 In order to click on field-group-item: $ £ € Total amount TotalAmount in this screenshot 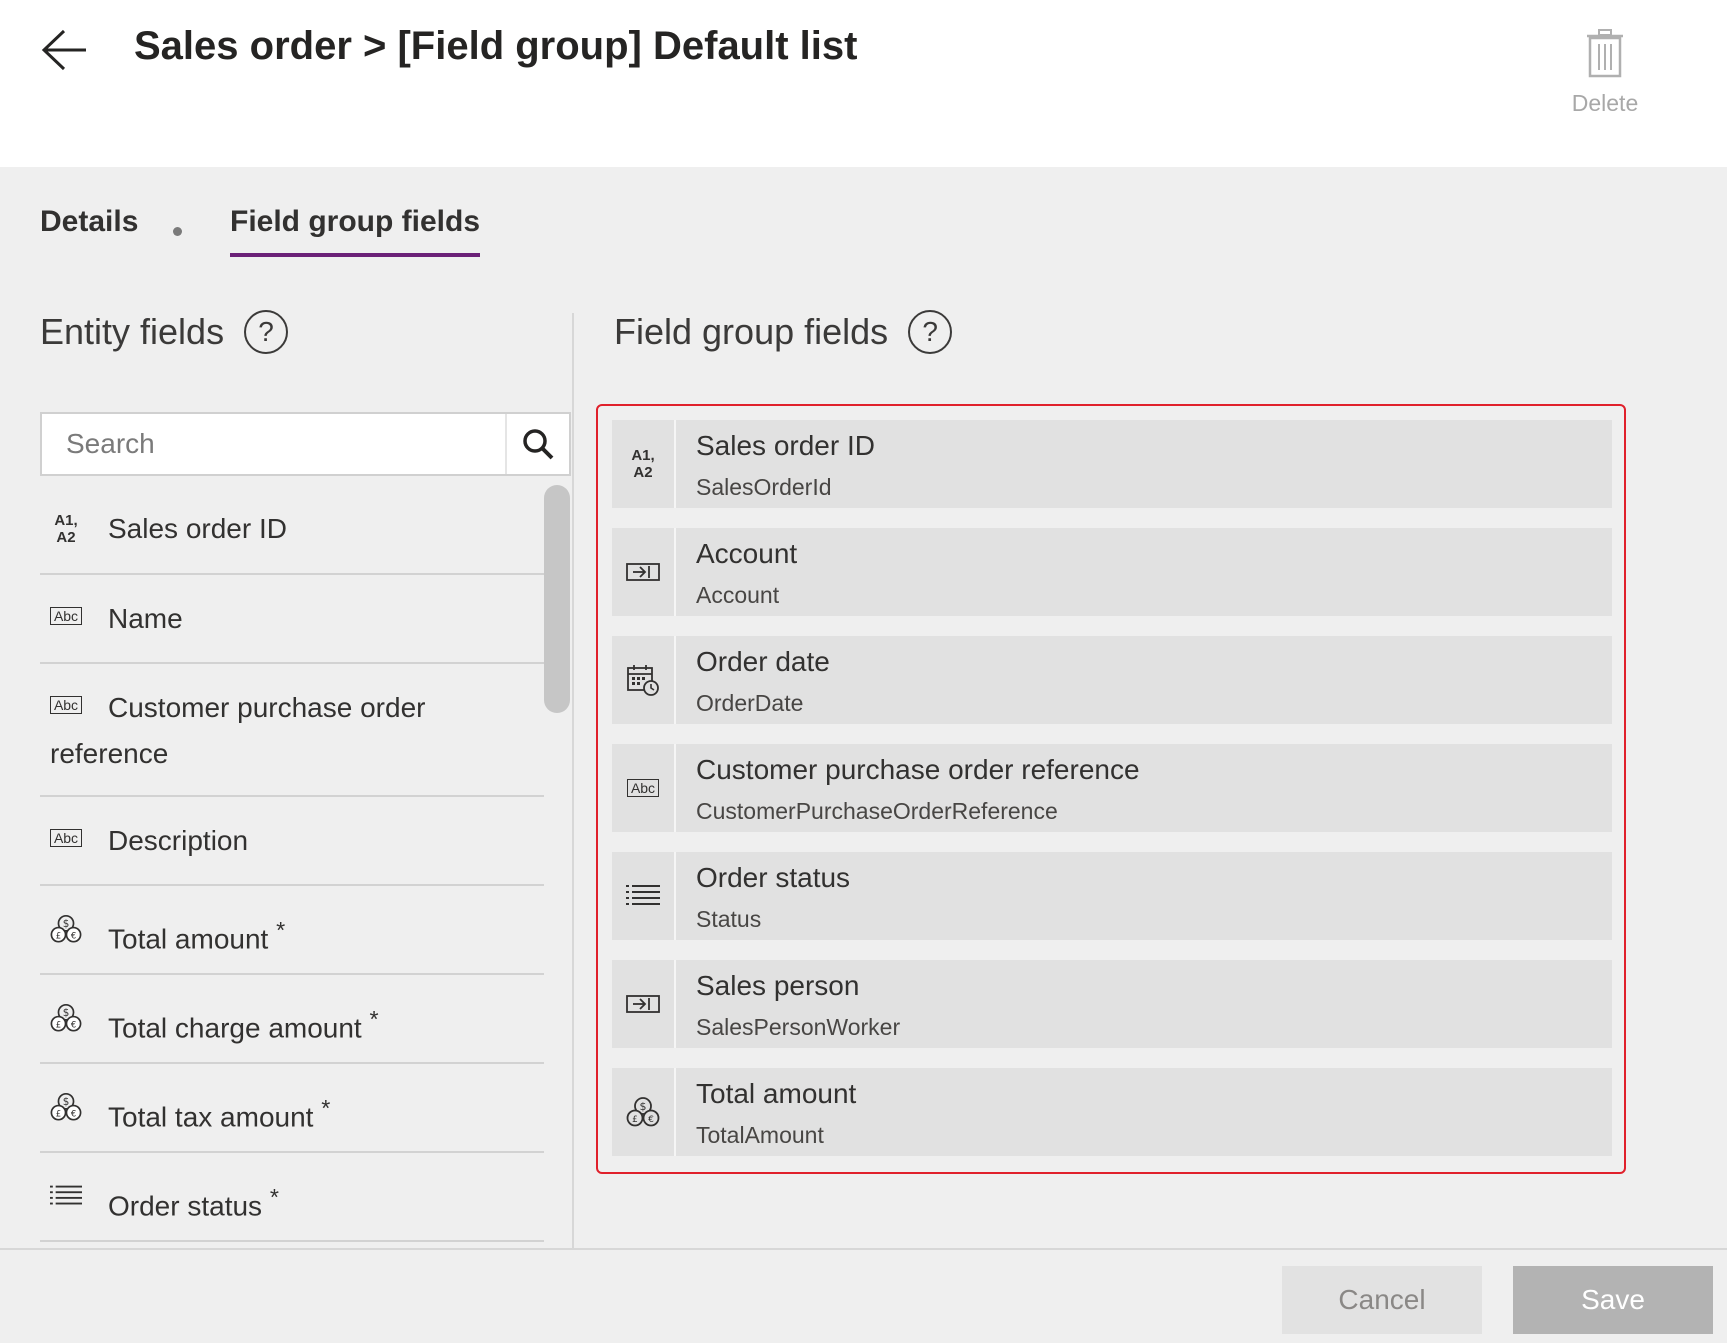, I will do `click(1112, 1112)`.